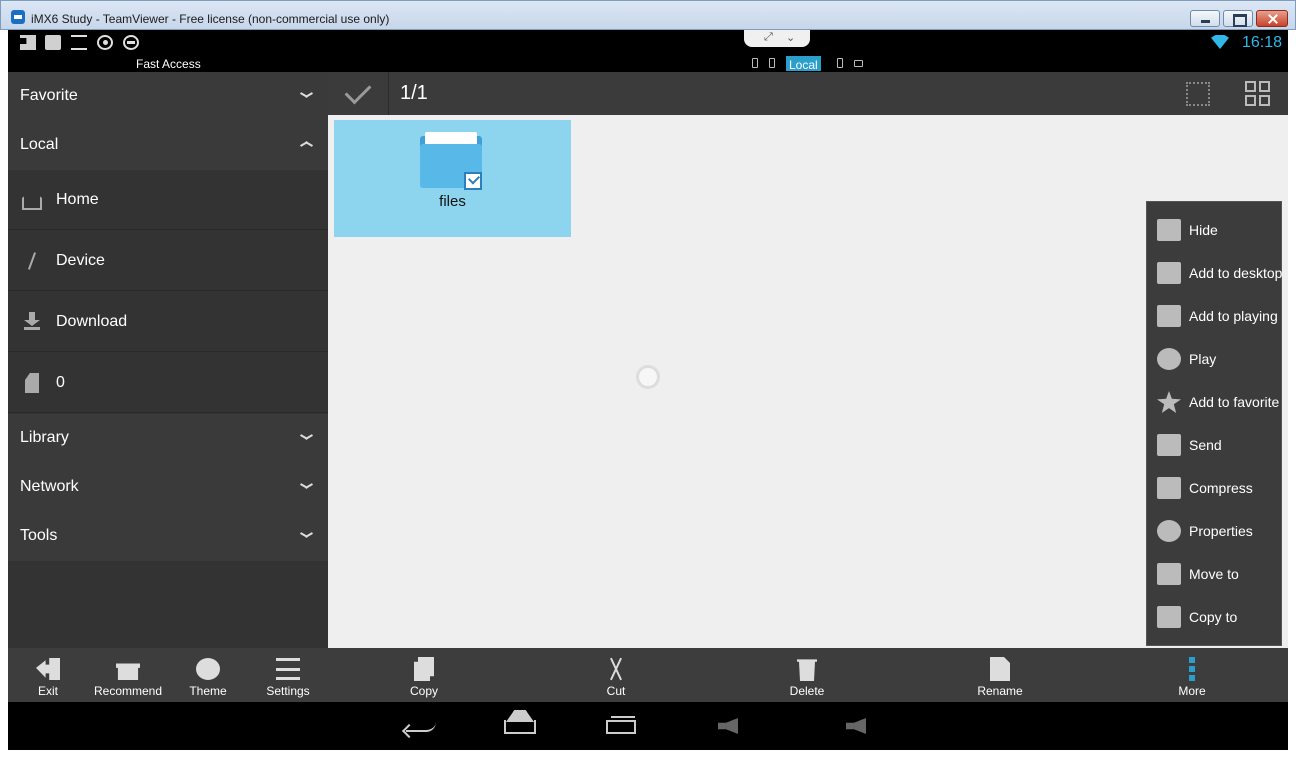  Describe the element at coordinates (616, 669) in the screenshot. I see `cut-icon` at that location.